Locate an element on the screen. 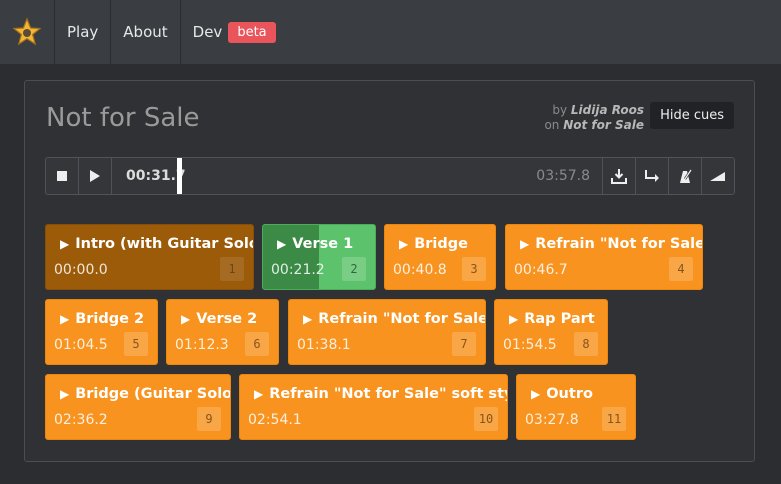 The height and width of the screenshot is (484, 781). cue-time: 00:40.8 is located at coordinates (420, 270).